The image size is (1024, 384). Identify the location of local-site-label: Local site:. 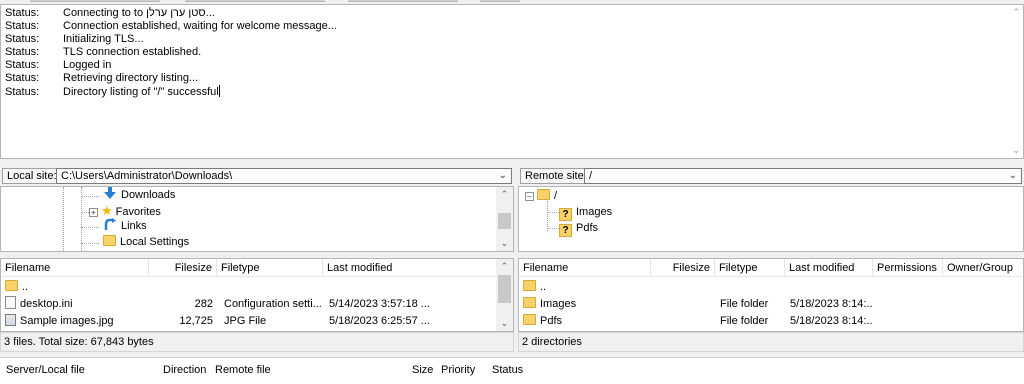
(32, 176).